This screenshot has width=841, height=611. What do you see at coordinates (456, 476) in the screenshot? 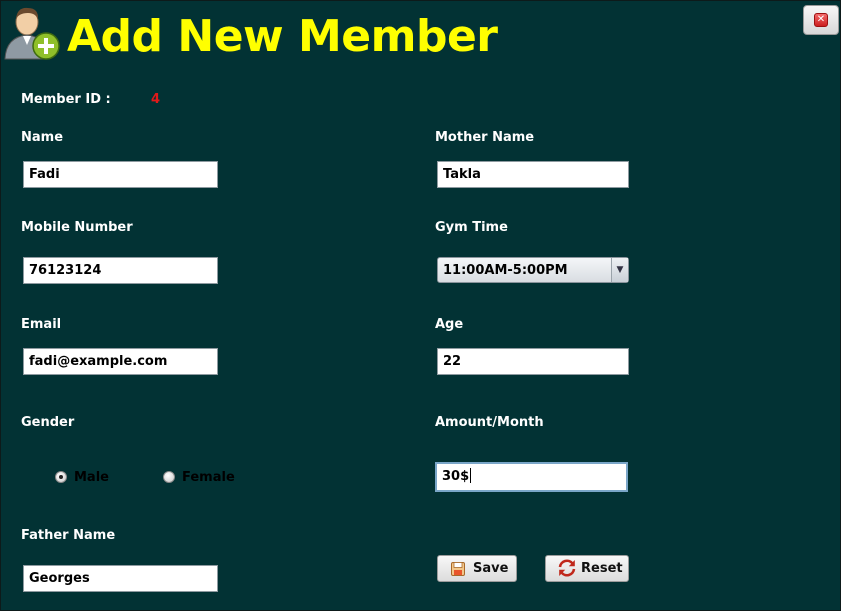
I see `amount-month-value: 30$` at bounding box center [456, 476].